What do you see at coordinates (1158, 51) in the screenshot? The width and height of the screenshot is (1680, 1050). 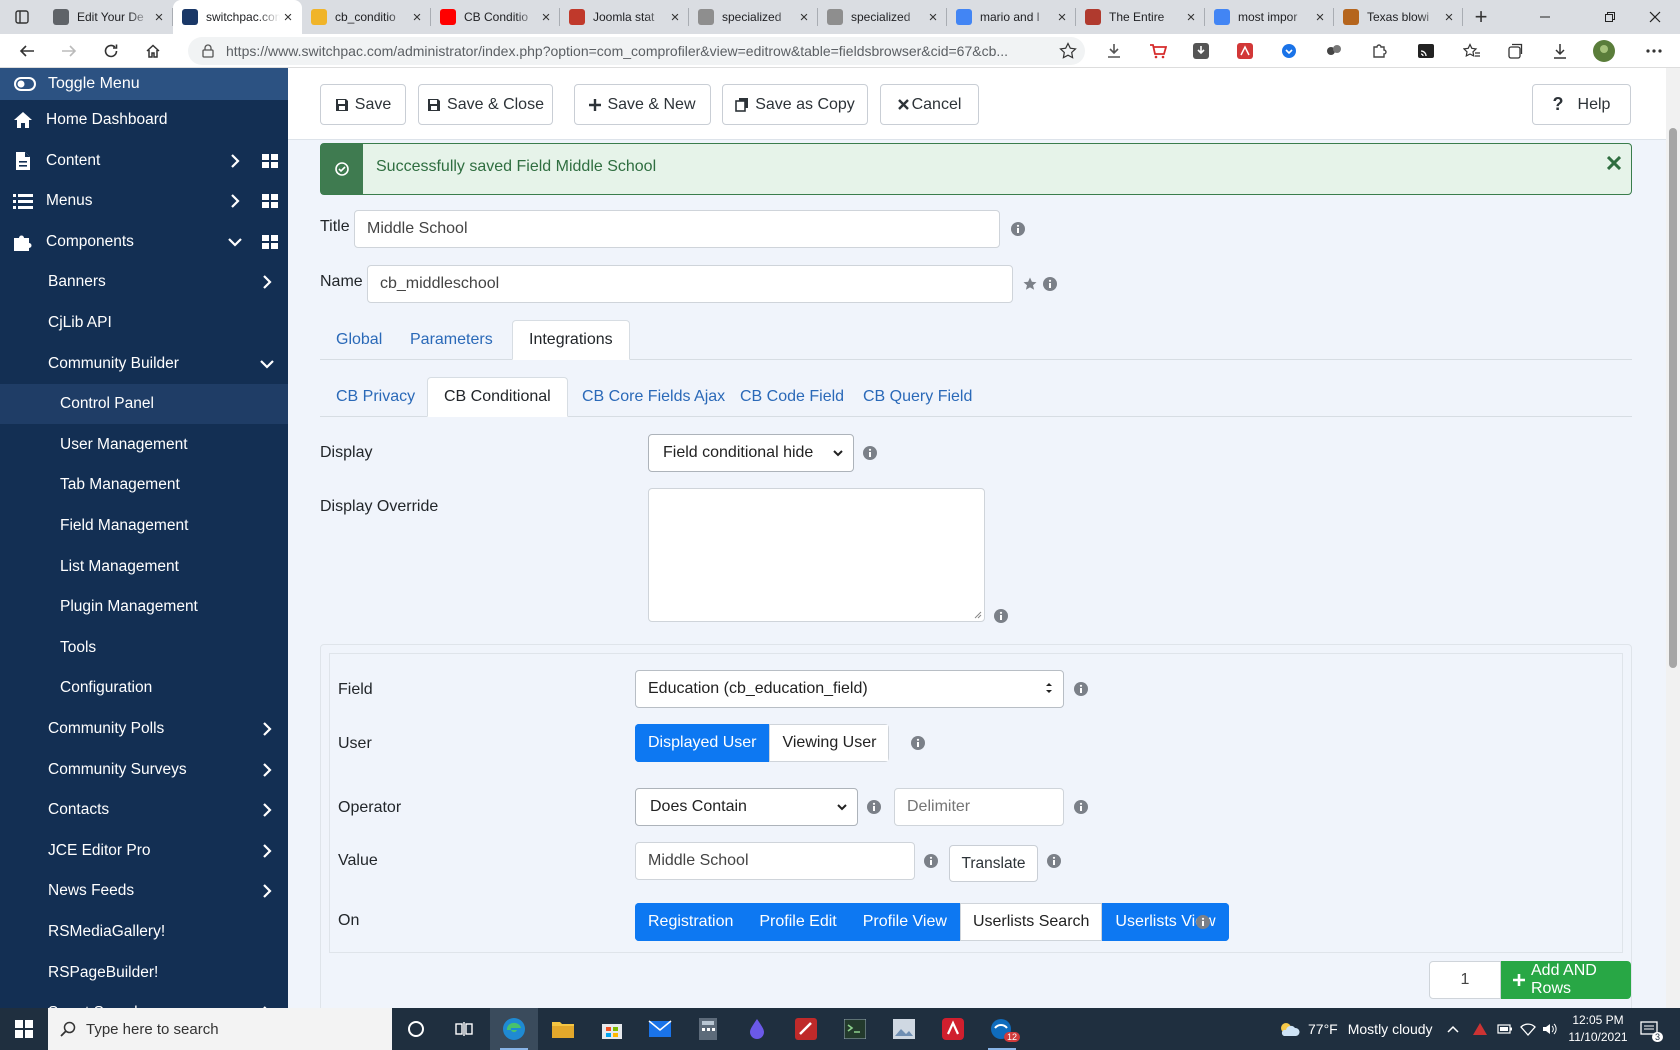 I see `shopping-cart-icon` at bounding box center [1158, 51].